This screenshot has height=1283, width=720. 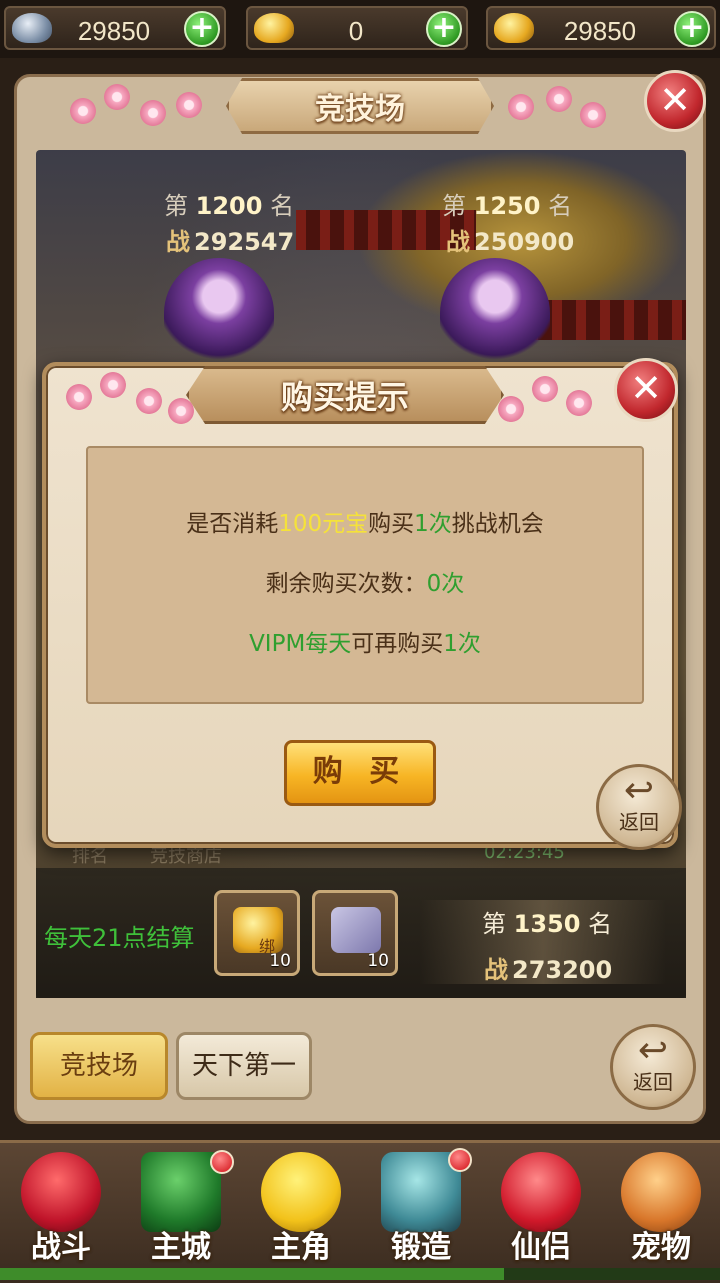 What do you see at coordinates (646, 390) in the screenshot?
I see `close-dialog-button: ✕` at bounding box center [646, 390].